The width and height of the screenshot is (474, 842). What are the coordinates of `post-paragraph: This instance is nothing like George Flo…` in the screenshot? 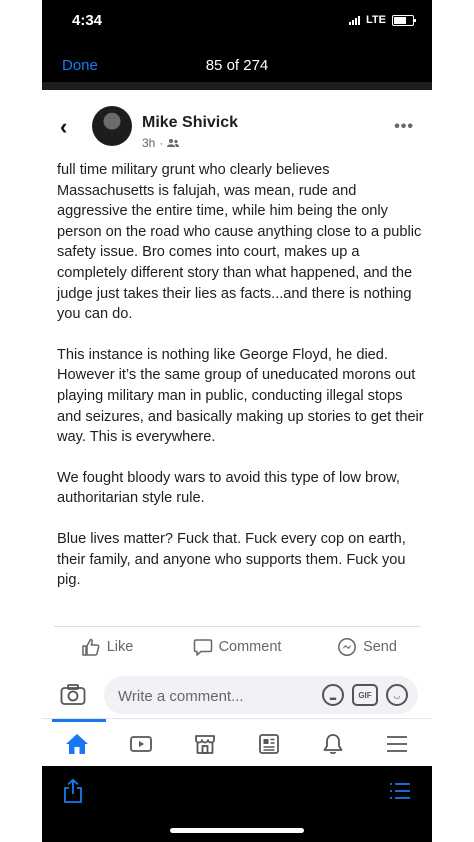 It's located at (240, 396).